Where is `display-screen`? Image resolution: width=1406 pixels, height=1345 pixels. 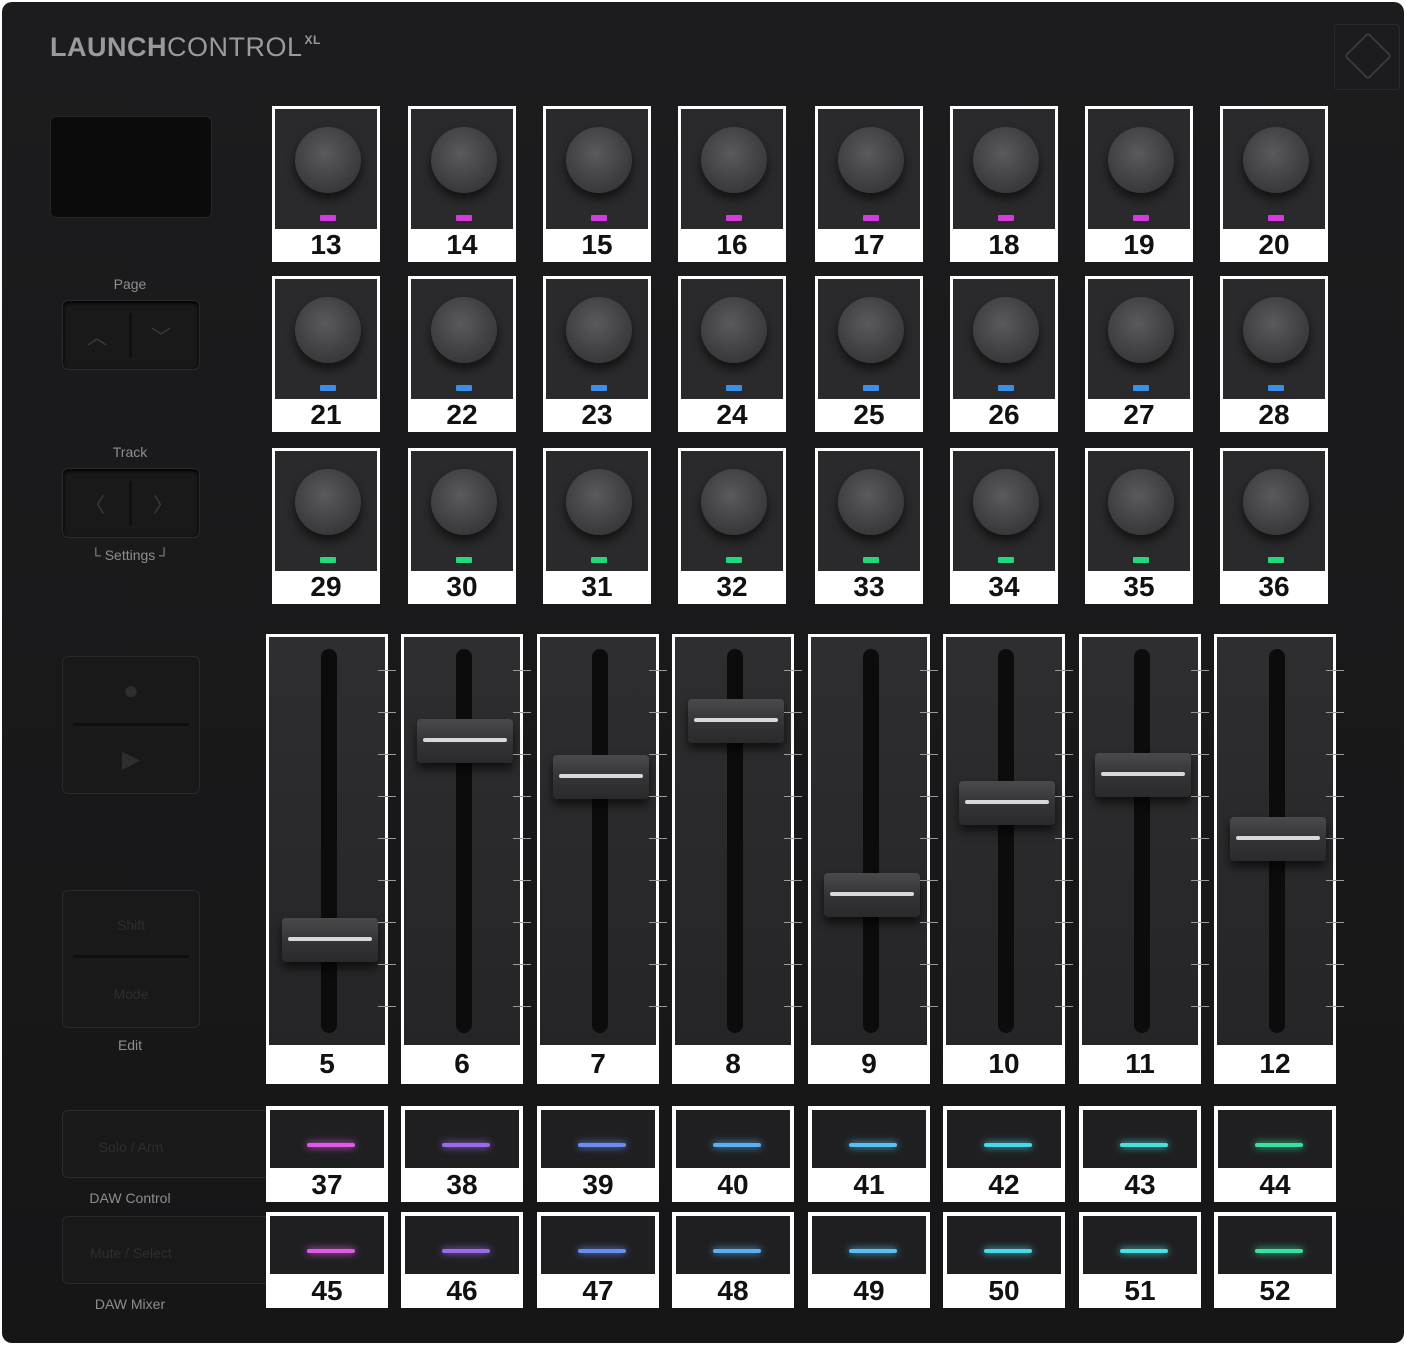
display-screen is located at coordinates (131, 167).